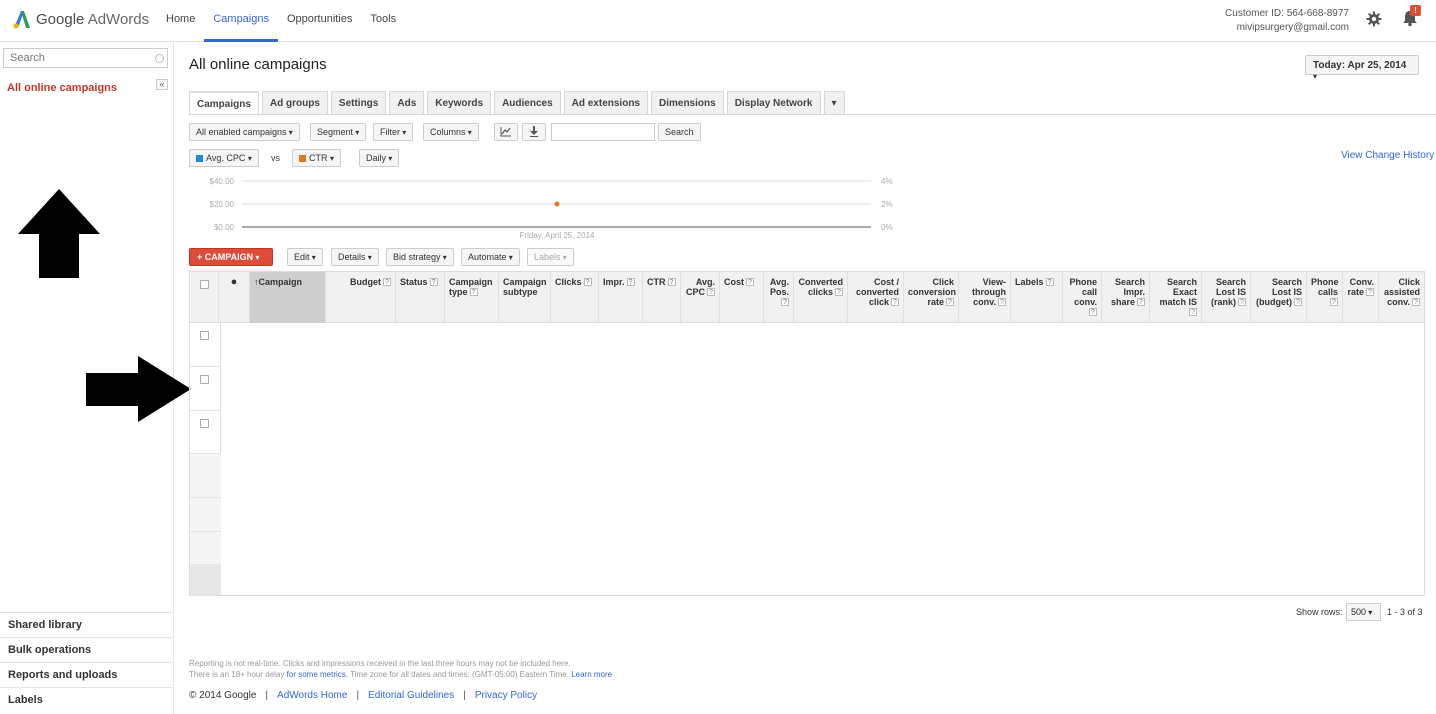  I want to click on adwords-home-link: AdWords Home, so click(312, 695).